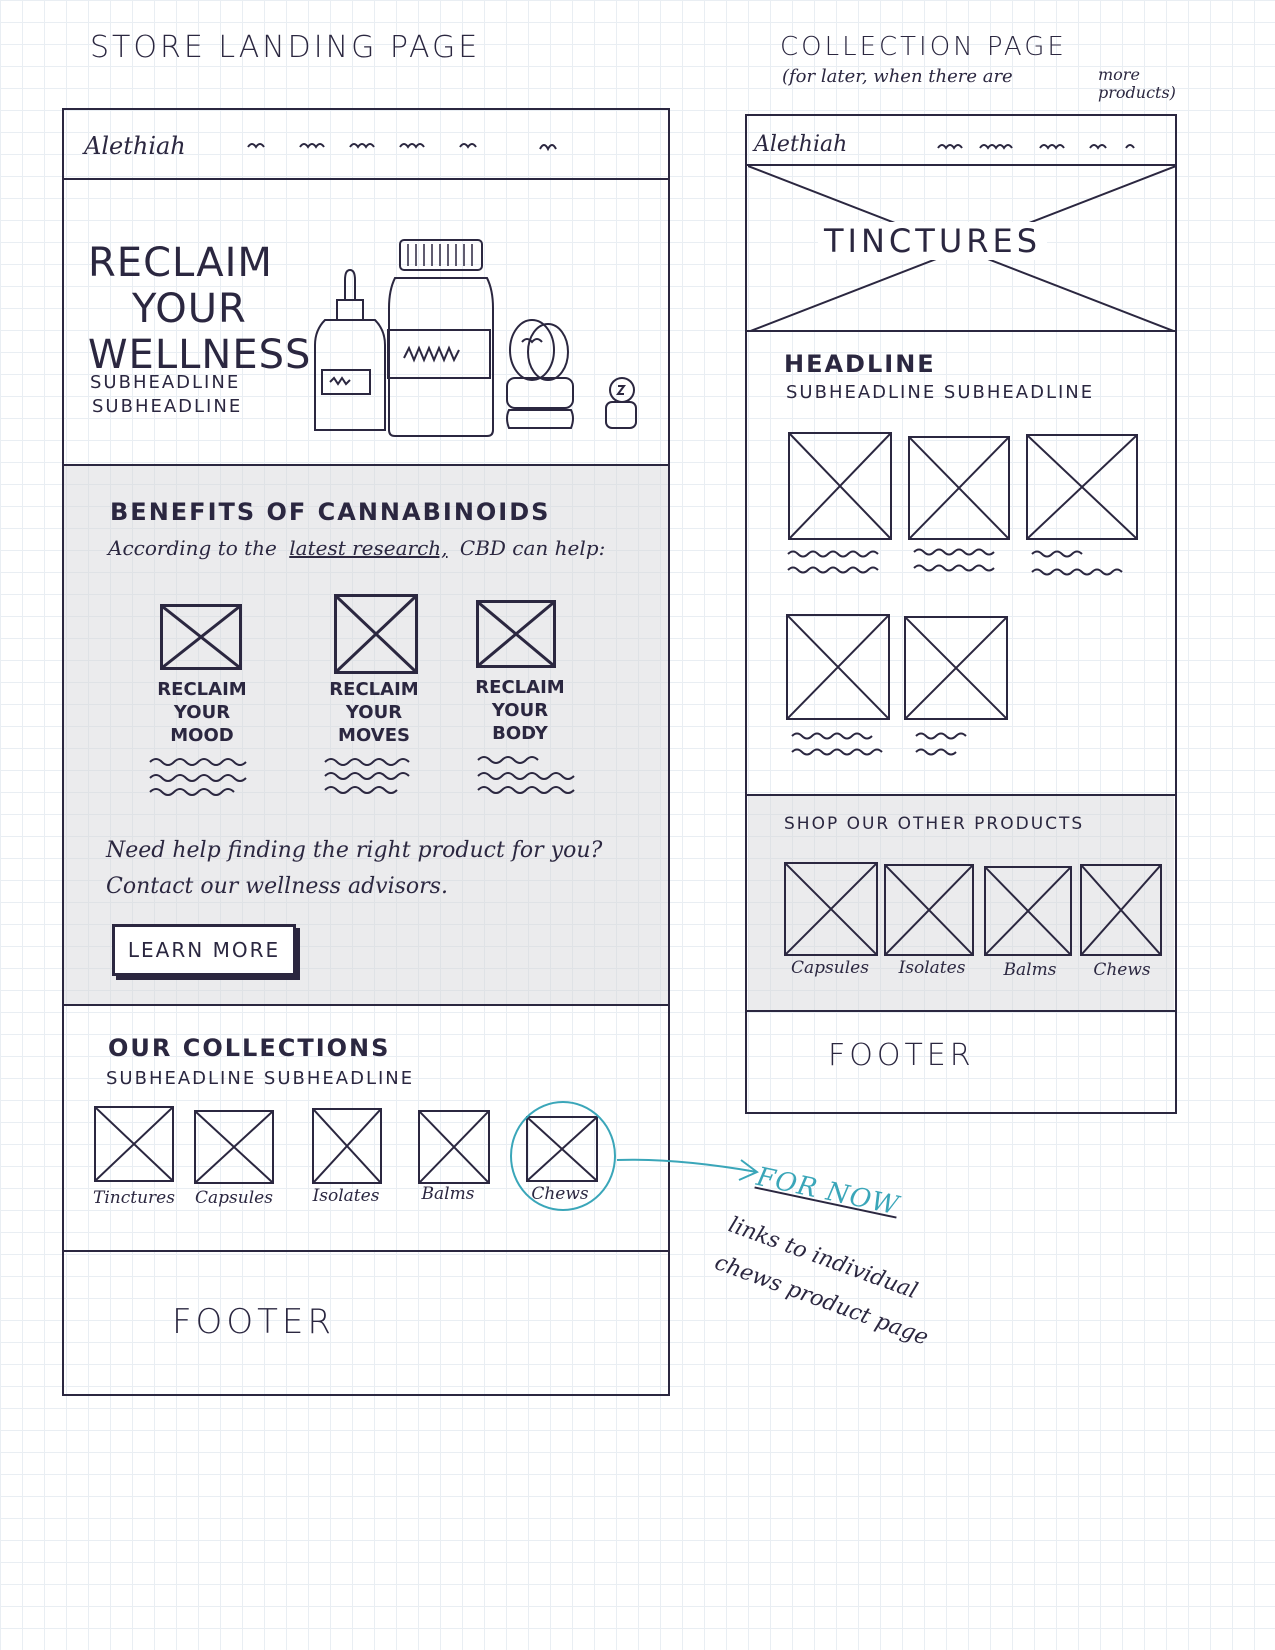 This screenshot has width=1275, height=1650. What do you see at coordinates (838, 667) in the screenshot?
I see `product-card-4-image` at bounding box center [838, 667].